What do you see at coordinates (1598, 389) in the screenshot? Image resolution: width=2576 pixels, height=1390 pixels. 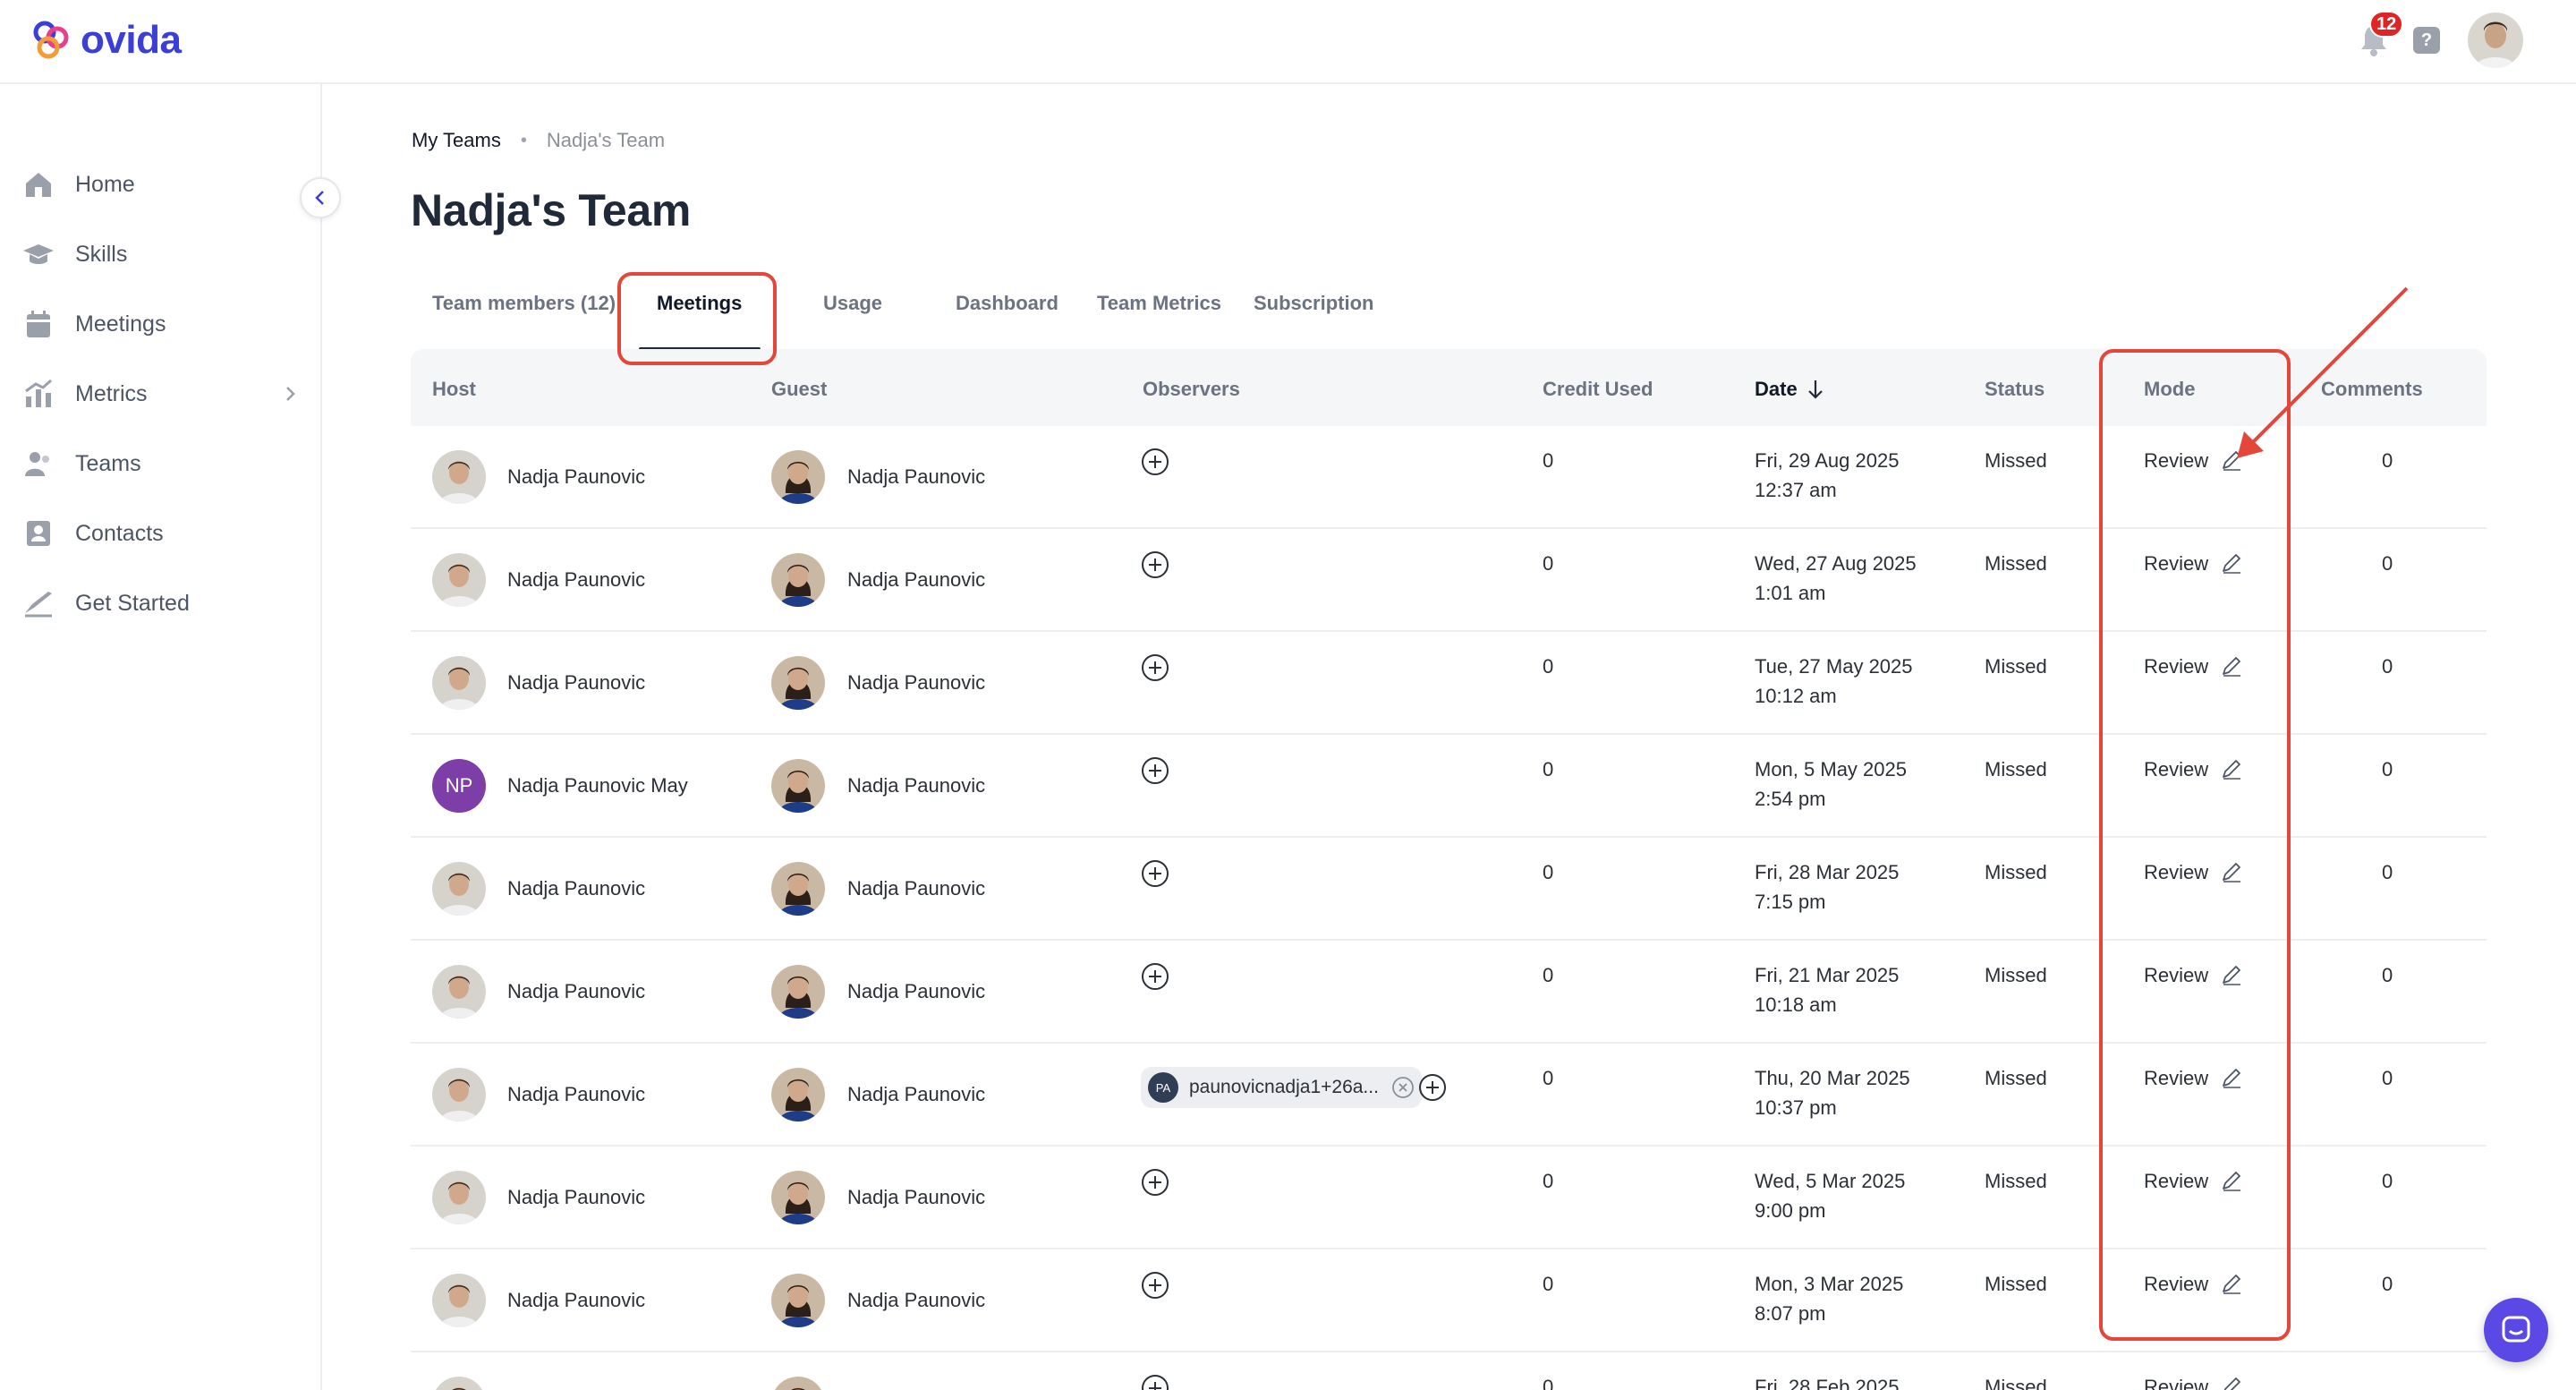 I see `column-header-credit-used: Credit Used` at bounding box center [1598, 389].